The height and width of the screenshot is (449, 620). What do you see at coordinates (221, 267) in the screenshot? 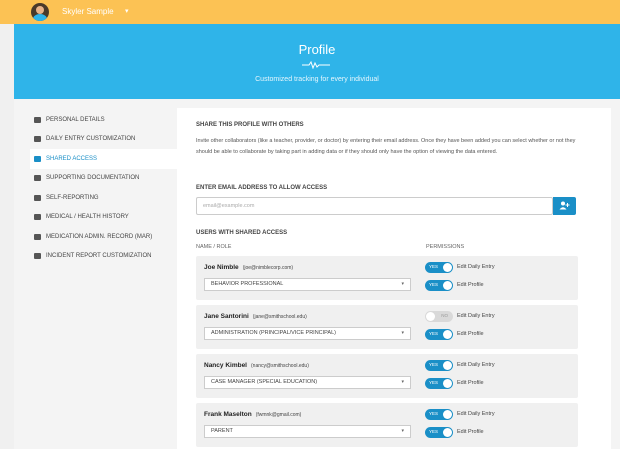
I see `user-name-text: Joe Nimble` at bounding box center [221, 267].